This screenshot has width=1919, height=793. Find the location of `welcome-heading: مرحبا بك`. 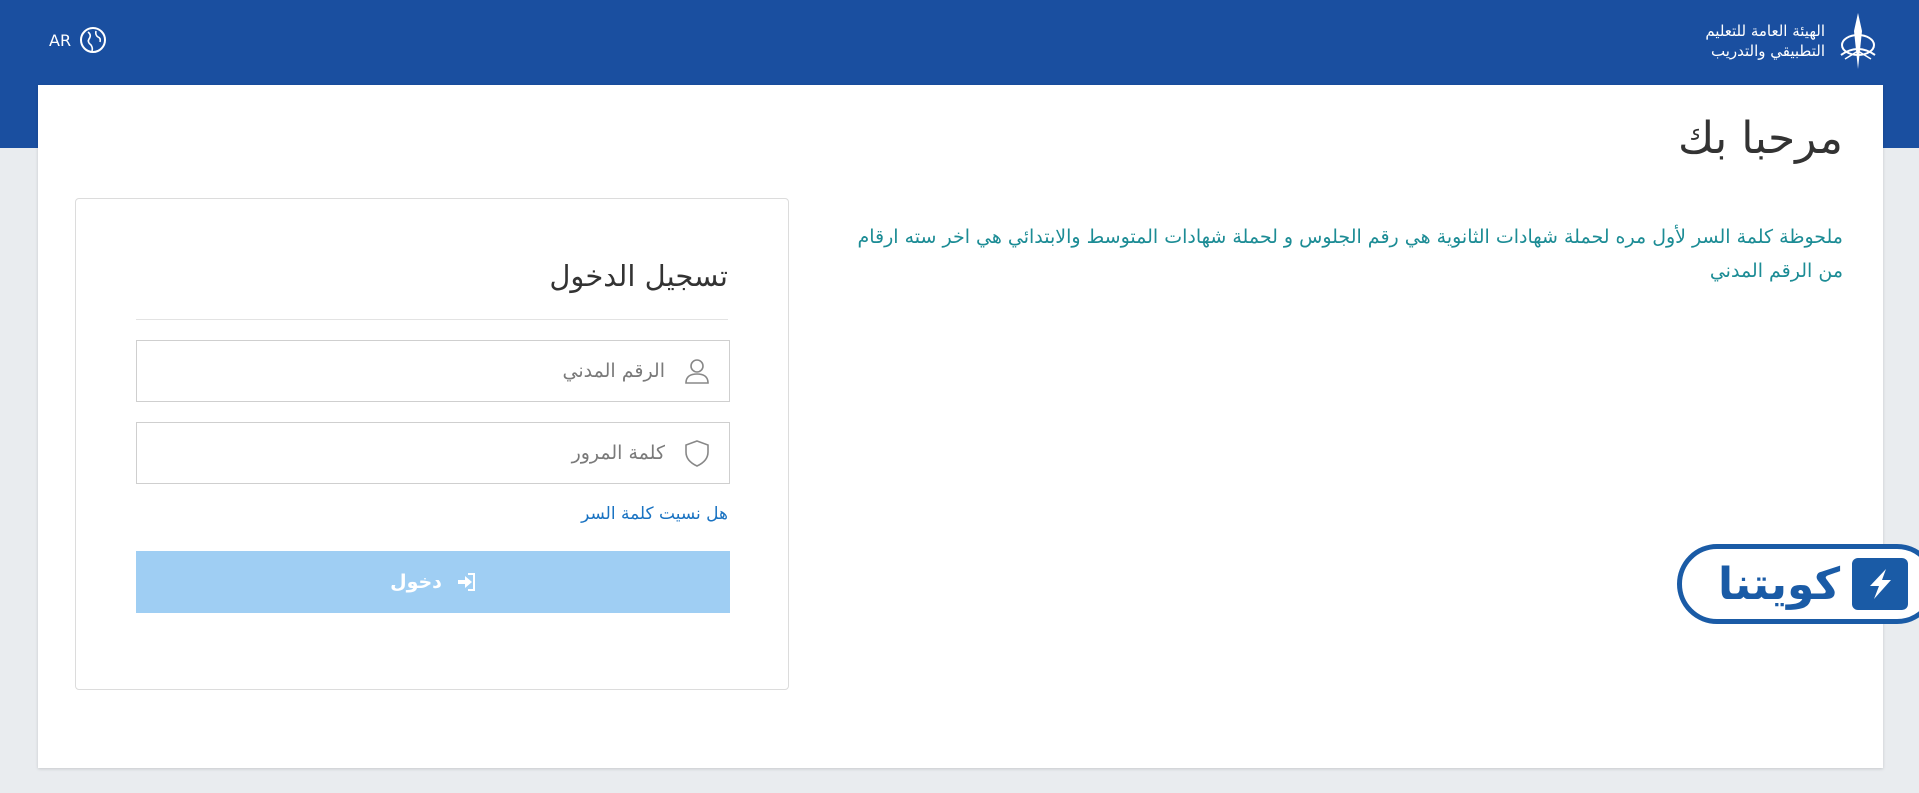

welcome-heading: مرحبا بك is located at coordinates (1760, 138).